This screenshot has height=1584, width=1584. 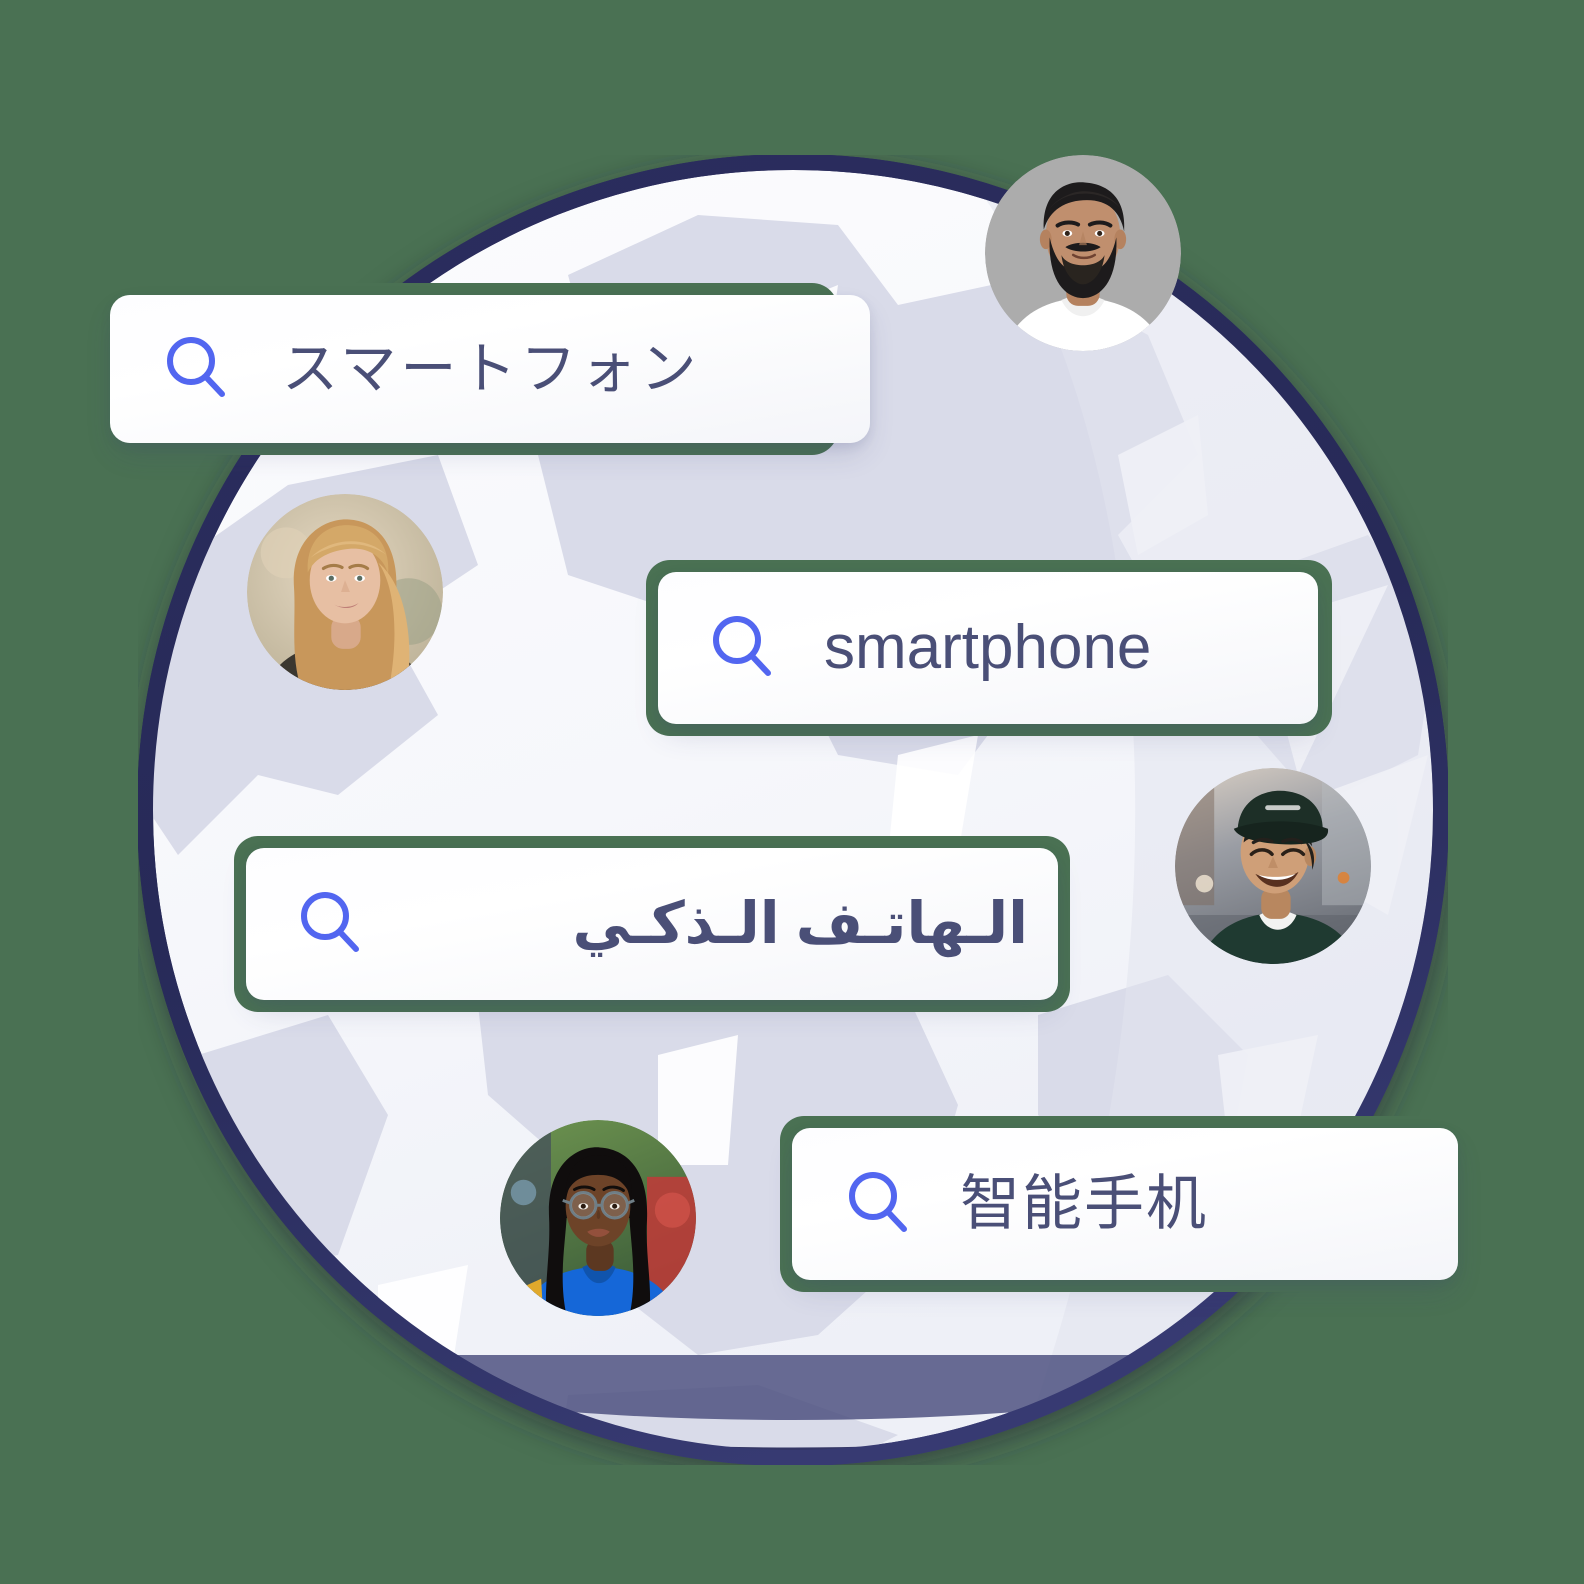 I want to click on search-query-arabic: الـهاتـف الـذكـي, so click(x=800, y=923).